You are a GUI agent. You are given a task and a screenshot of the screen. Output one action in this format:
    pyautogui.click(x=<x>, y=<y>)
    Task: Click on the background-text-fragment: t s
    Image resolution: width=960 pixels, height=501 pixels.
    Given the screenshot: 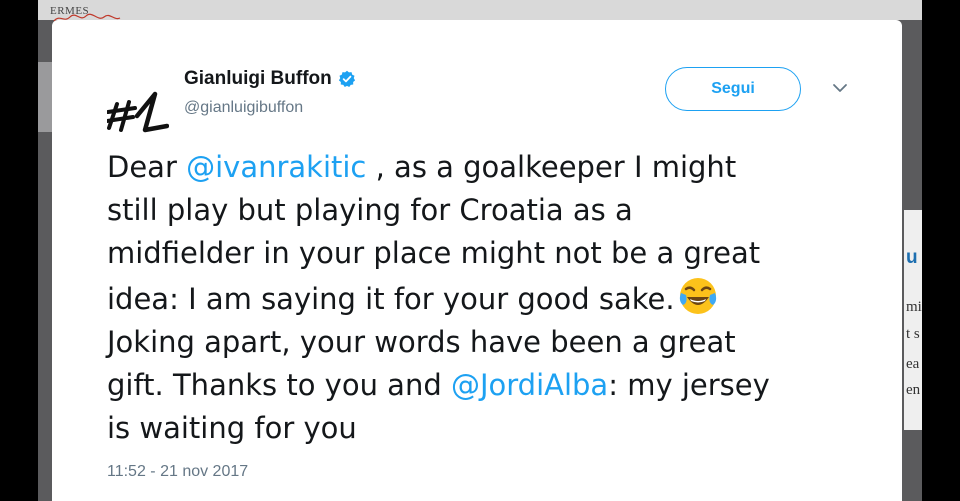 What is the action you would take?
    pyautogui.click(x=913, y=334)
    